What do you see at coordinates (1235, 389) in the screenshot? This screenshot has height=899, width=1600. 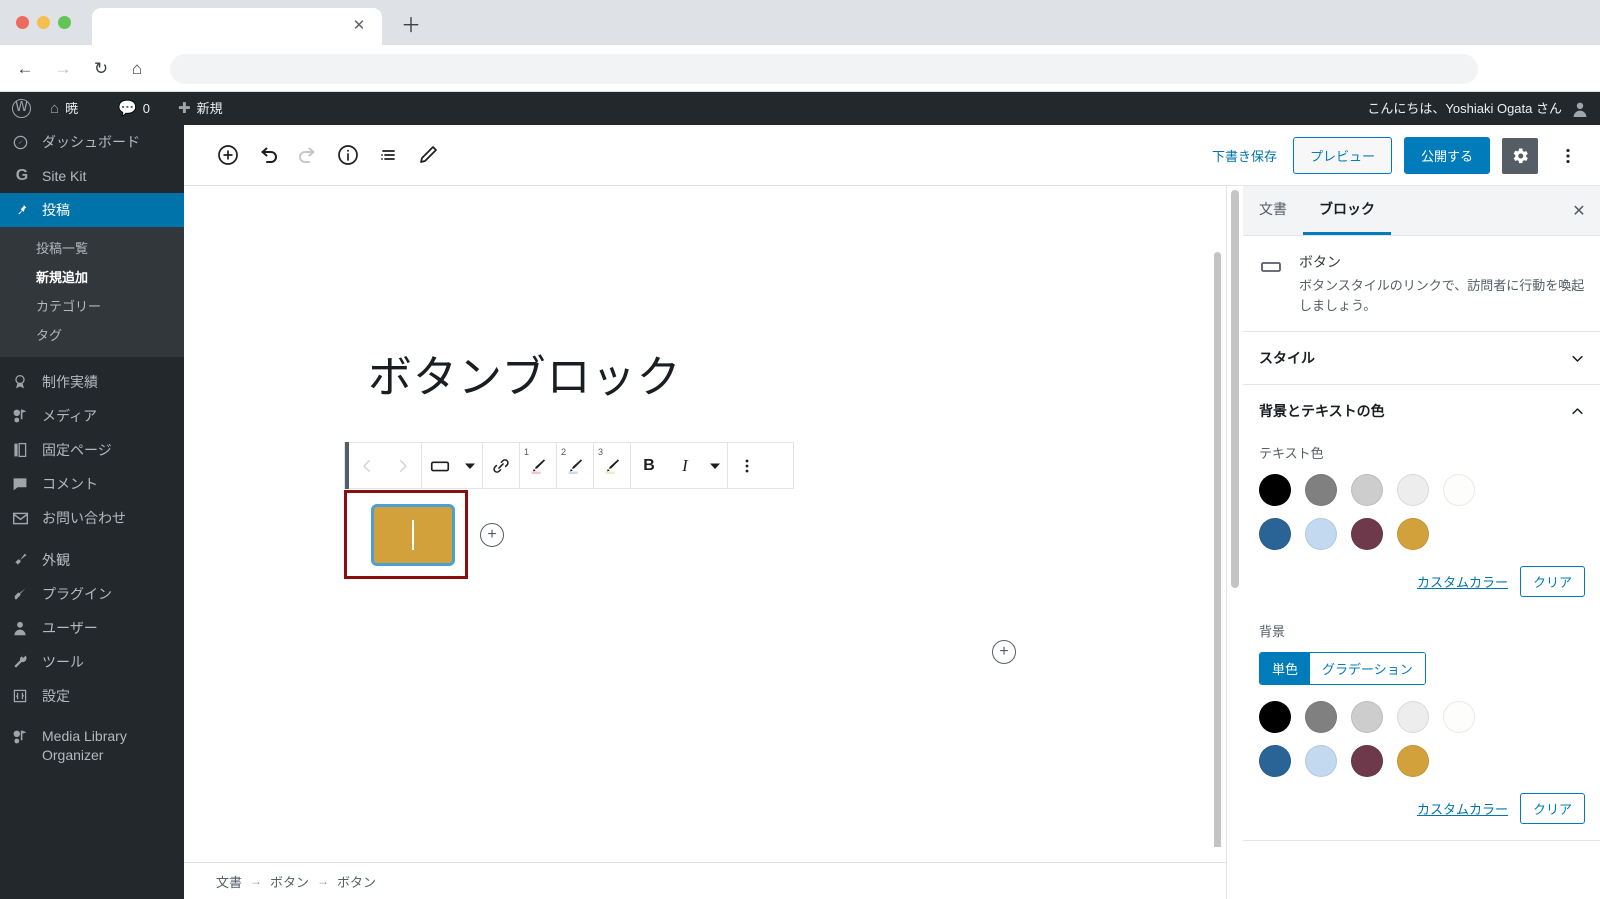 I see `settings-scroll-thumb` at bounding box center [1235, 389].